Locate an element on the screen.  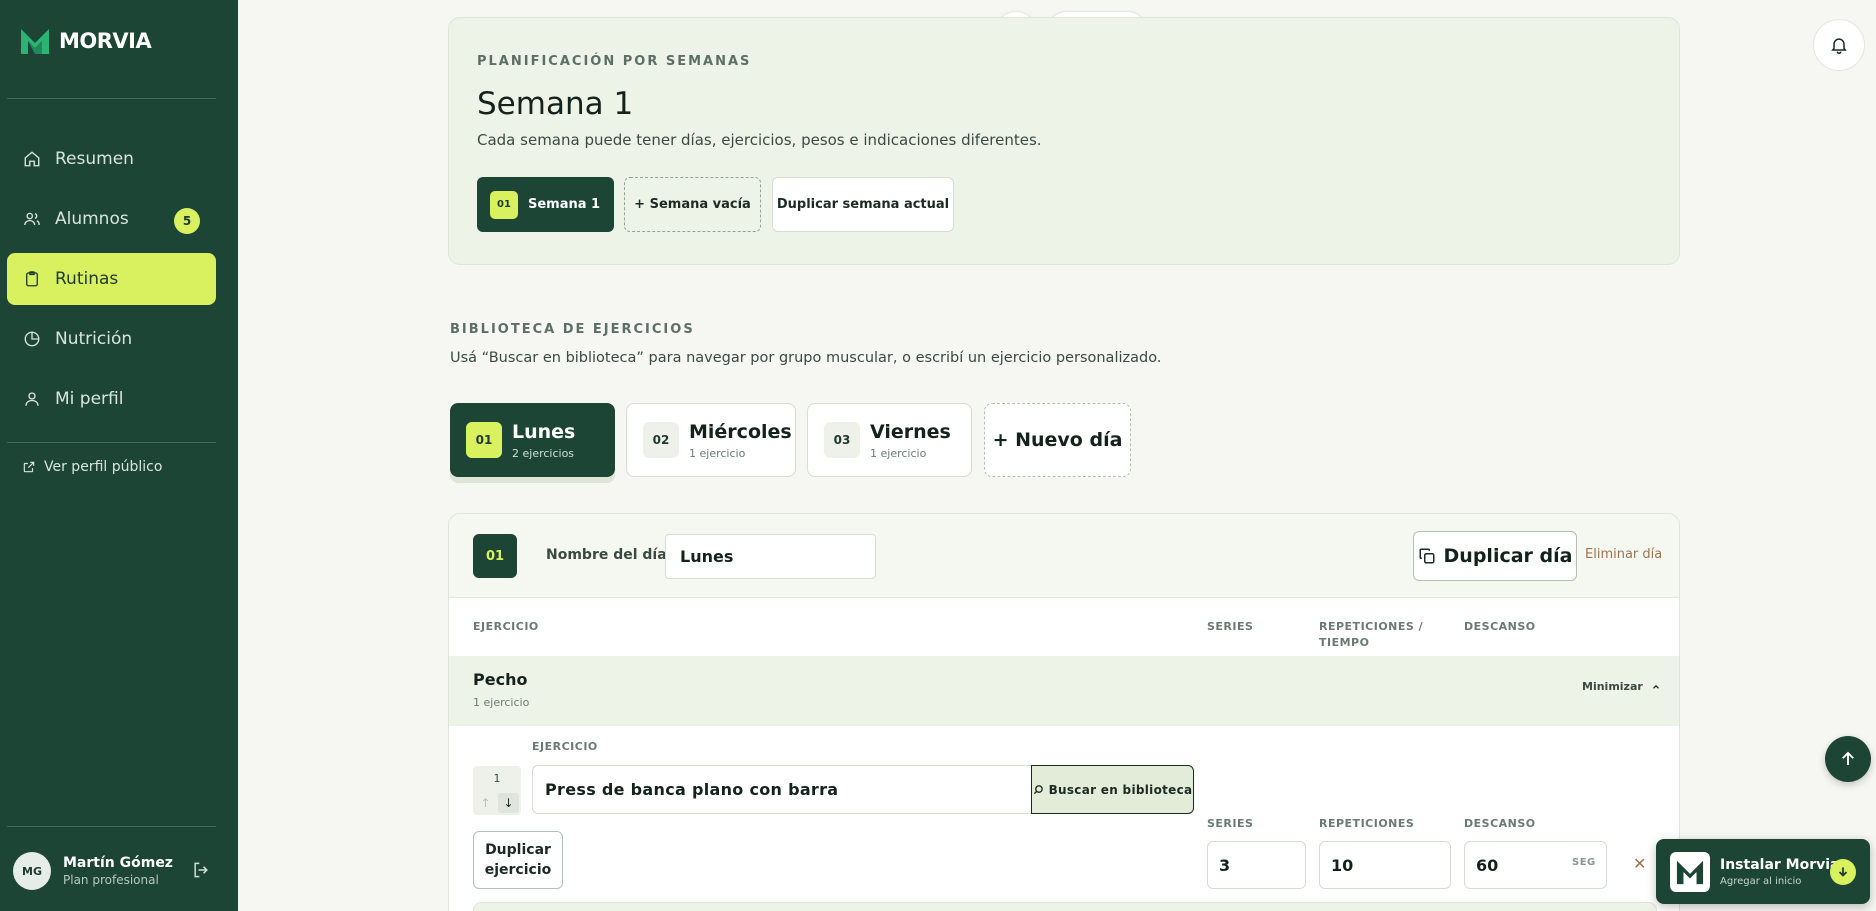
day-name-input is located at coordinates (770, 556).